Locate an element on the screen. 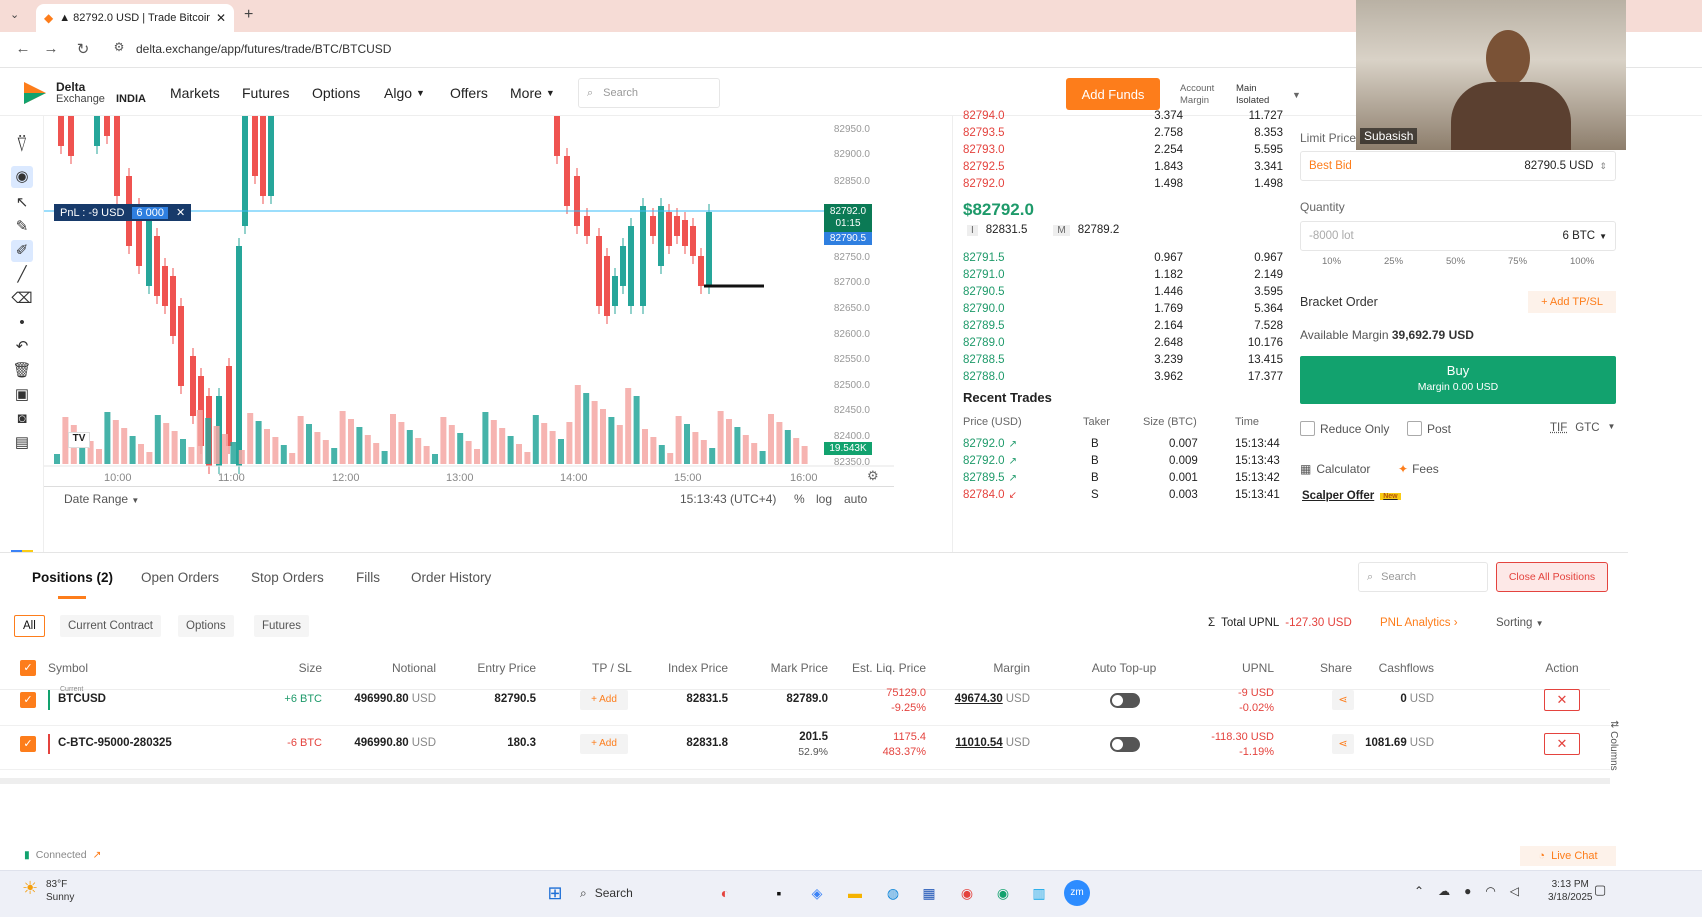 Image resolution: width=1702 pixels, height=917 pixels. system-tray: ⌃ ☁ ● ◠ ◁ is located at coordinates (1466, 891).